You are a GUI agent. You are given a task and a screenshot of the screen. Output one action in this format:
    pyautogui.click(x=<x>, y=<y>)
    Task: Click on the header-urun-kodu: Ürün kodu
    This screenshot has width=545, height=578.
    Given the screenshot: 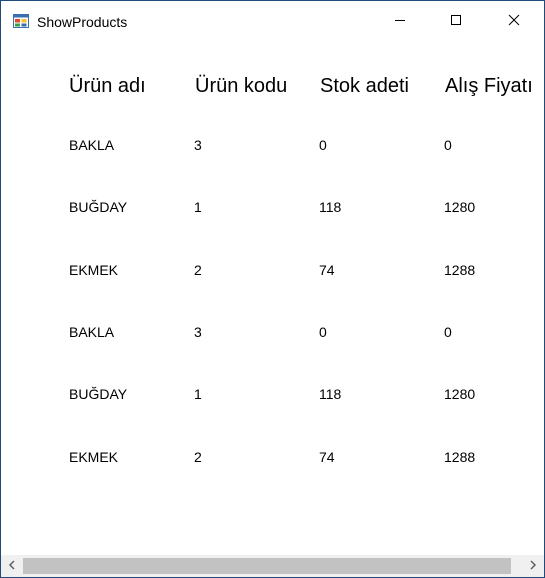 What is the action you would take?
    pyautogui.click(x=241, y=86)
    